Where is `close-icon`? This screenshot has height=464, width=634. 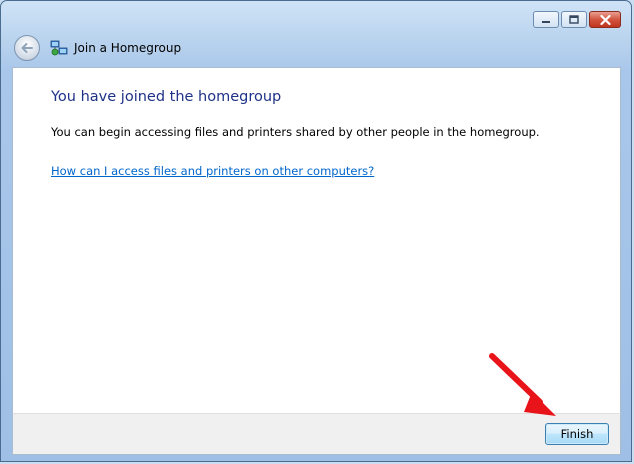
close-icon is located at coordinates (605, 19).